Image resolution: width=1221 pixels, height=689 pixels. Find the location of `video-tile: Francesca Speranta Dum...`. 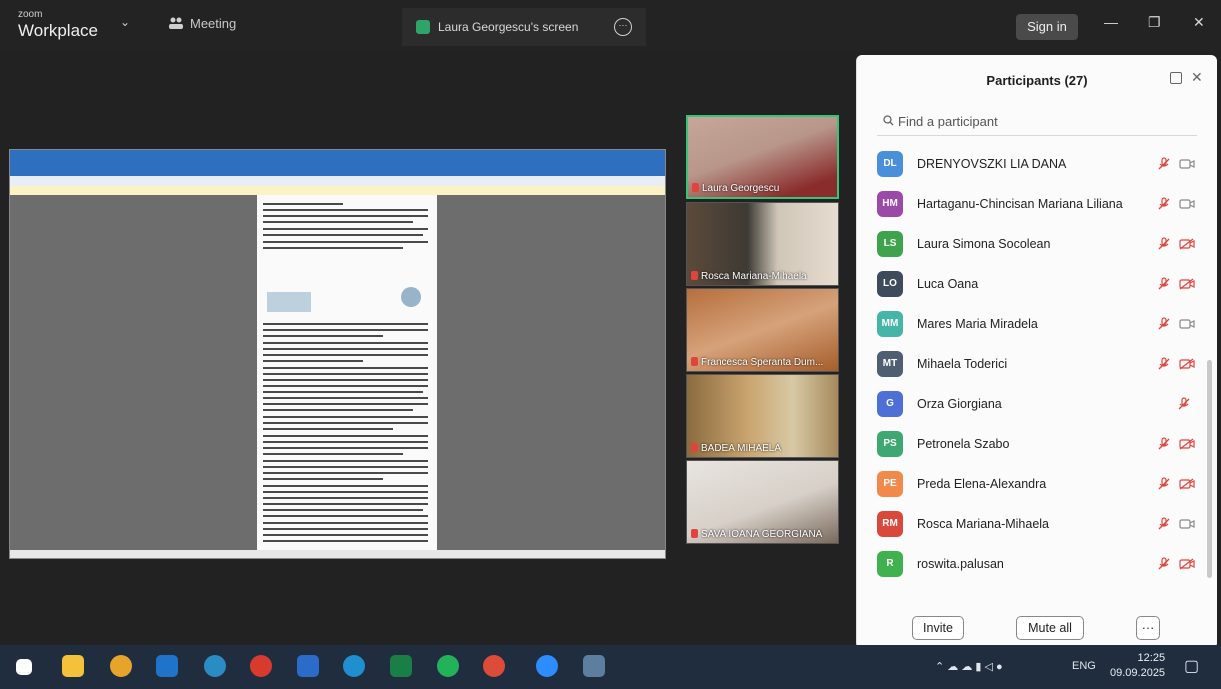

video-tile: Francesca Speranta Dum... is located at coordinates (762, 330).